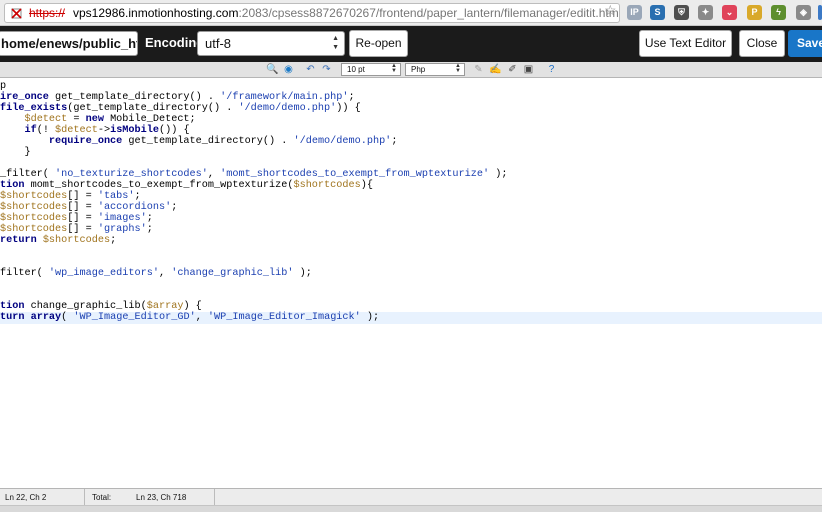  I want to click on font-size-select: 10 pt ▲ ▼, so click(371, 69).